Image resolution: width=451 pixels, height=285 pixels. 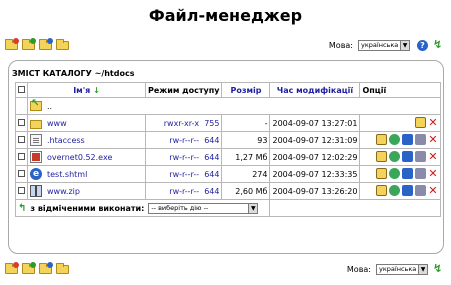 What do you see at coordinates (67, 174) in the screenshot?
I see `file-name-link: test.shtml` at bounding box center [67, 174].